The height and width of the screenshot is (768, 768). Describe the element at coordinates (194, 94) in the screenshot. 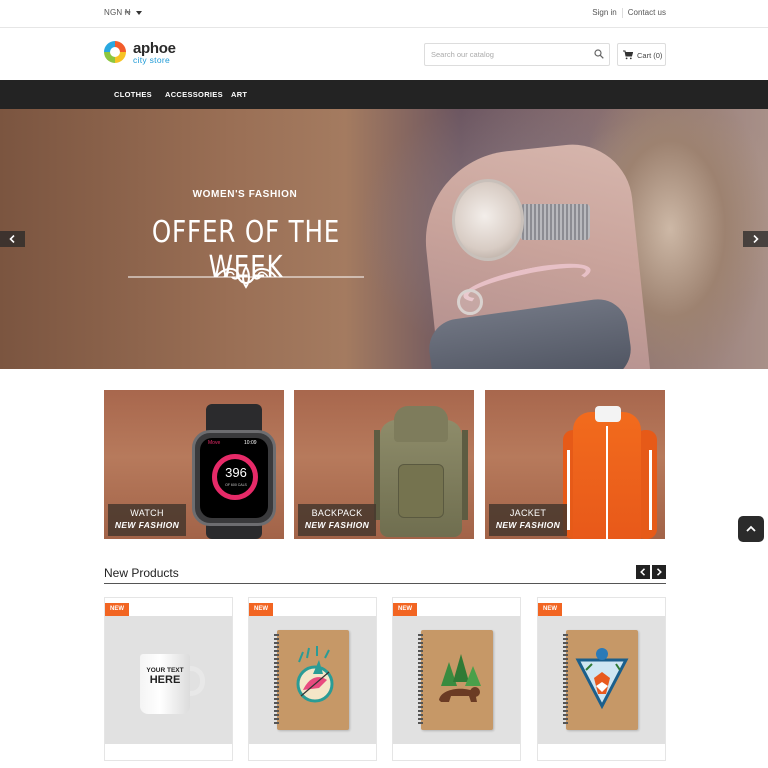

I see `nav-item-accessories: ACCESSORIES` at that location.